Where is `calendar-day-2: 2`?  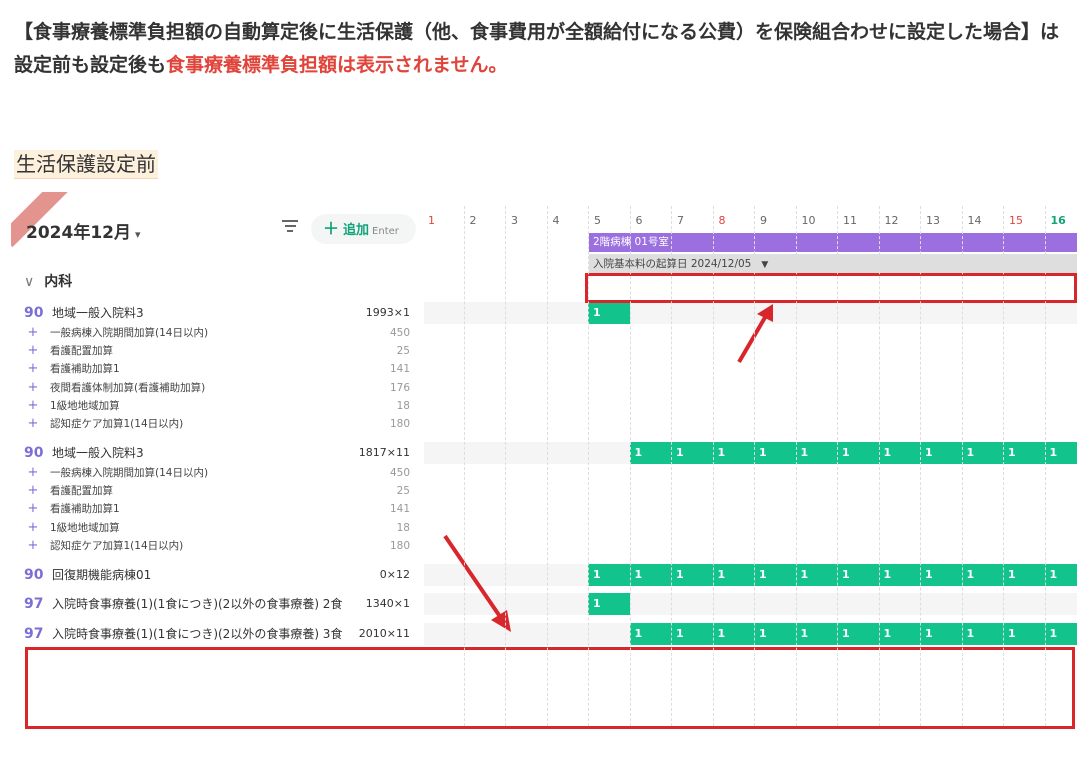 calendar-day-2: 2 is located at coordinates (486, 220).